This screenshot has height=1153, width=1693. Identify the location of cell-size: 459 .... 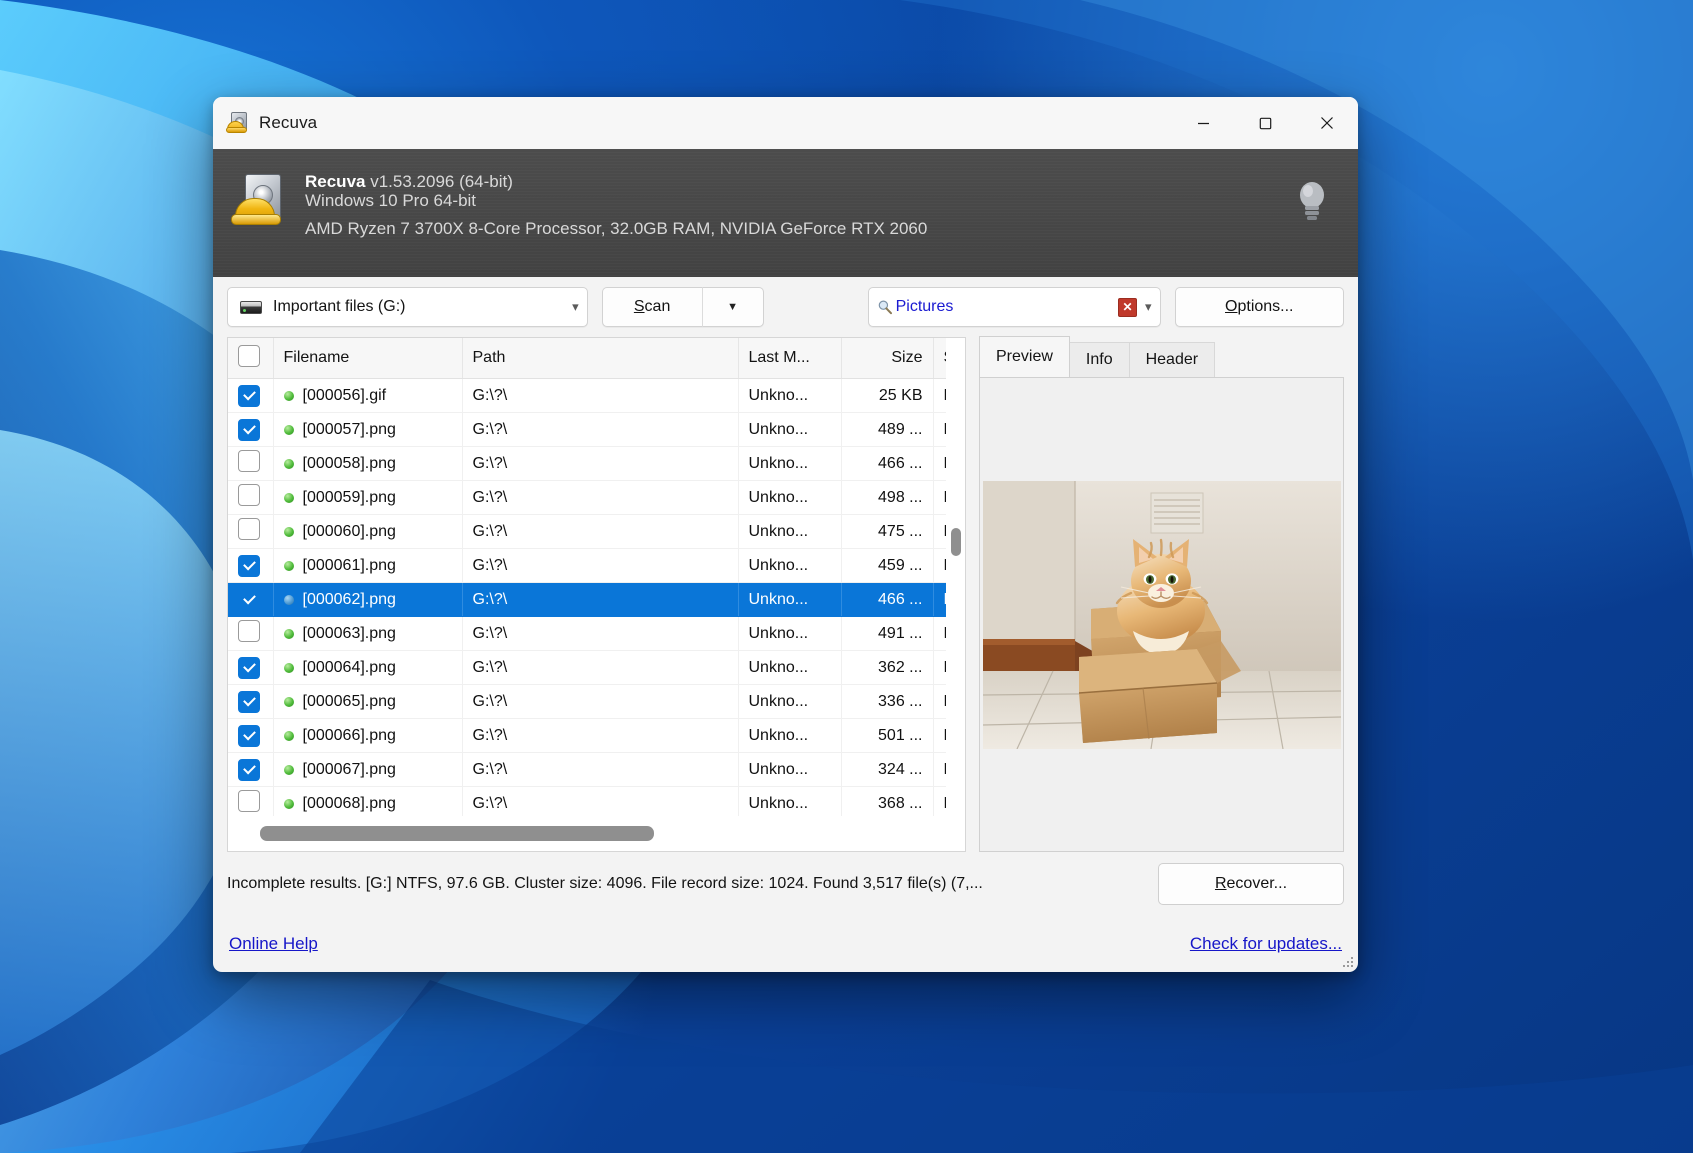
(887, 565).